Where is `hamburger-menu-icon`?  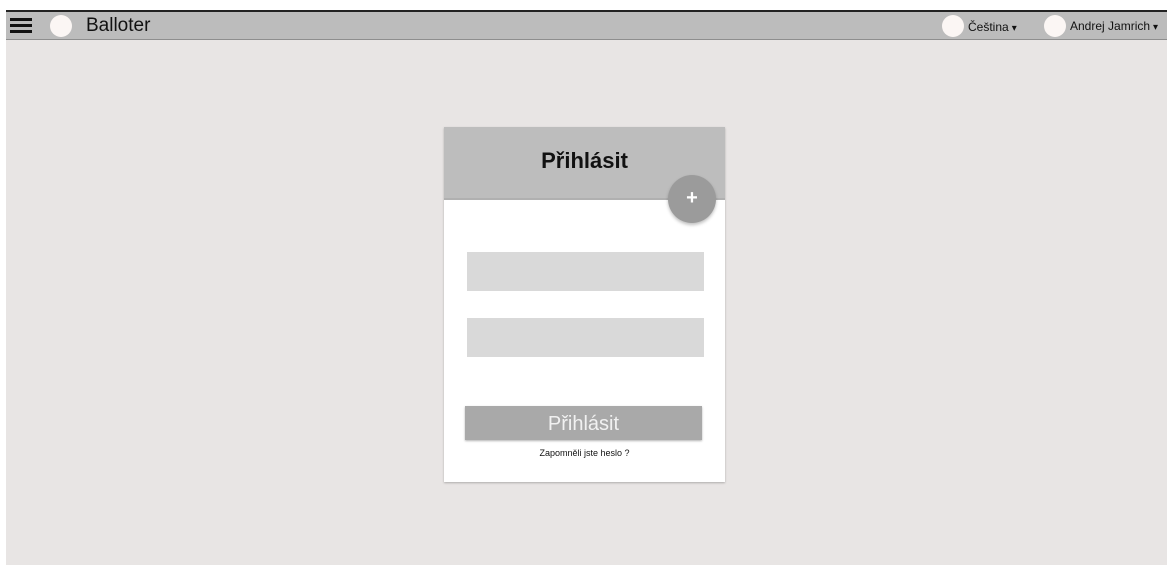 hamburger-menu-icon is located at coordinates (21, 26).